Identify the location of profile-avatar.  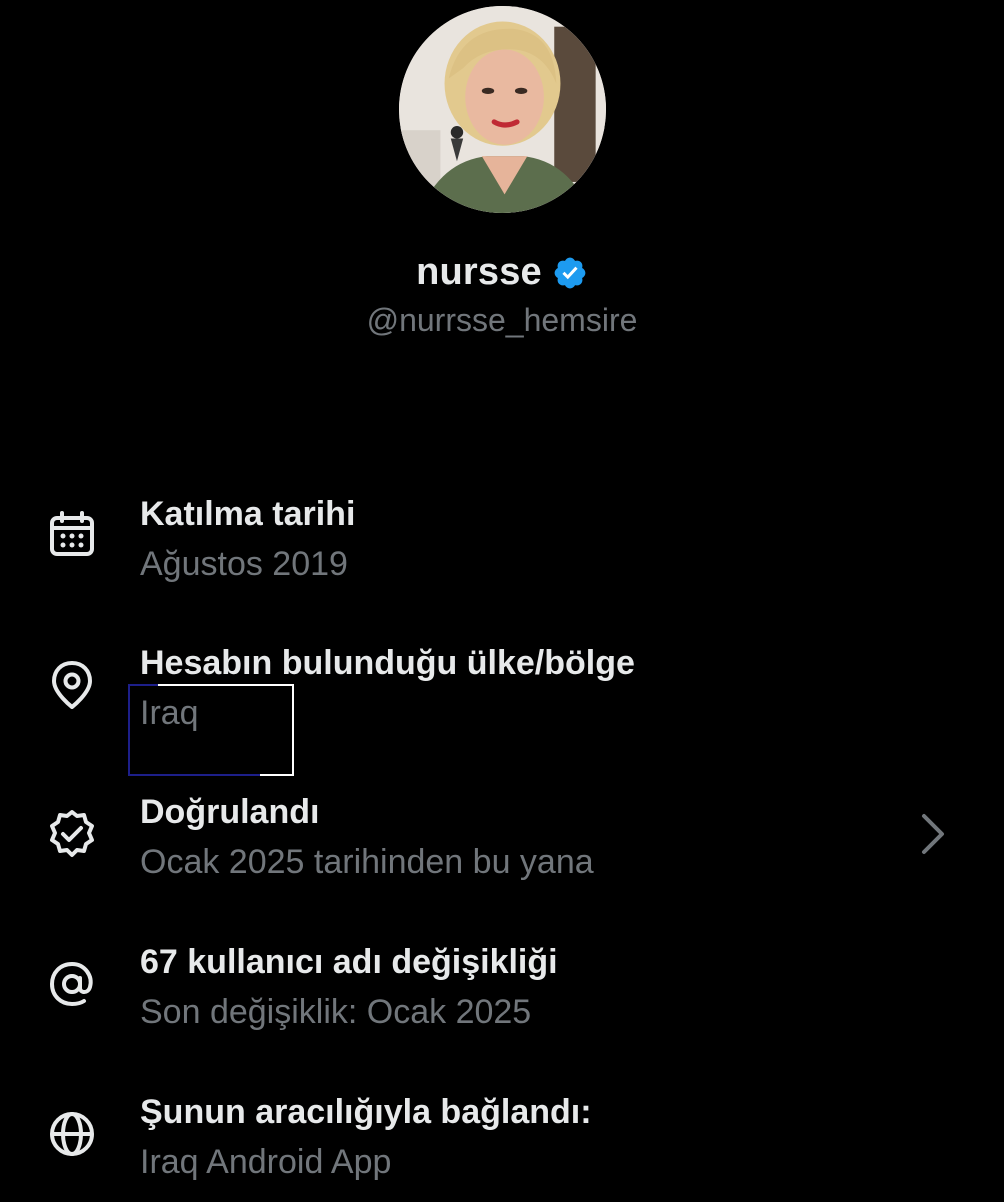
(502, 109).